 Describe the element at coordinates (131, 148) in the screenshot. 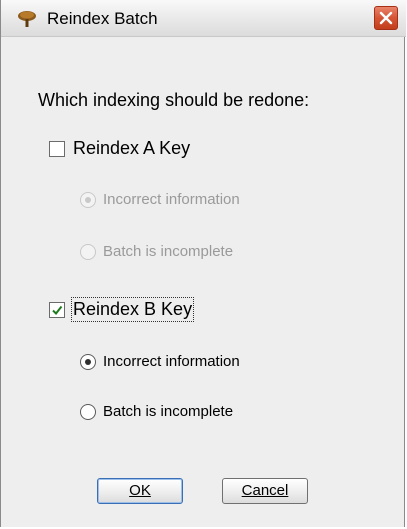

I see `reindex-a-key-label: Reindex A Key` at that location.